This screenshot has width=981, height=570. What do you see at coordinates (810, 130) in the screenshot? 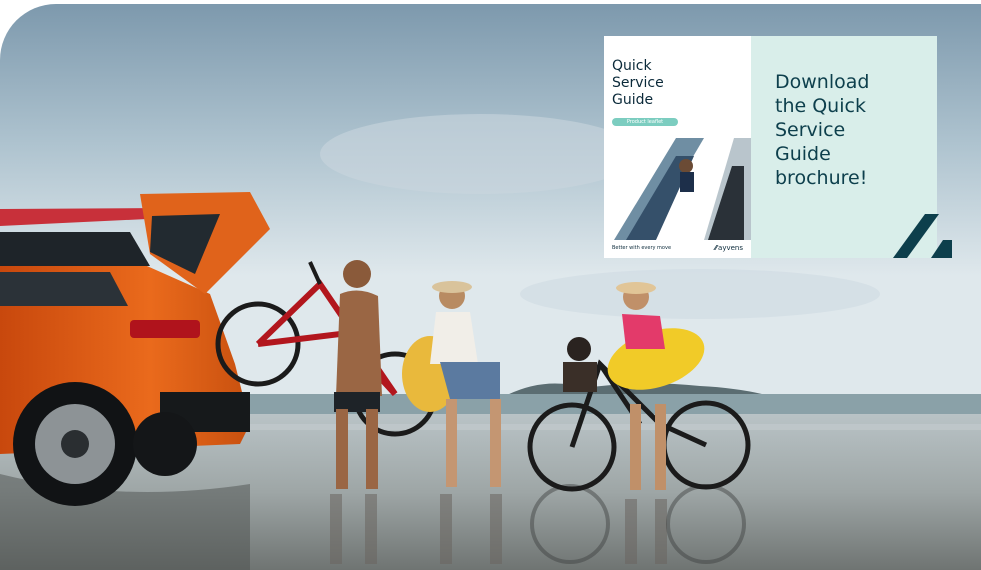
I see `cta-line: Service` at bounding box center [810, 130].